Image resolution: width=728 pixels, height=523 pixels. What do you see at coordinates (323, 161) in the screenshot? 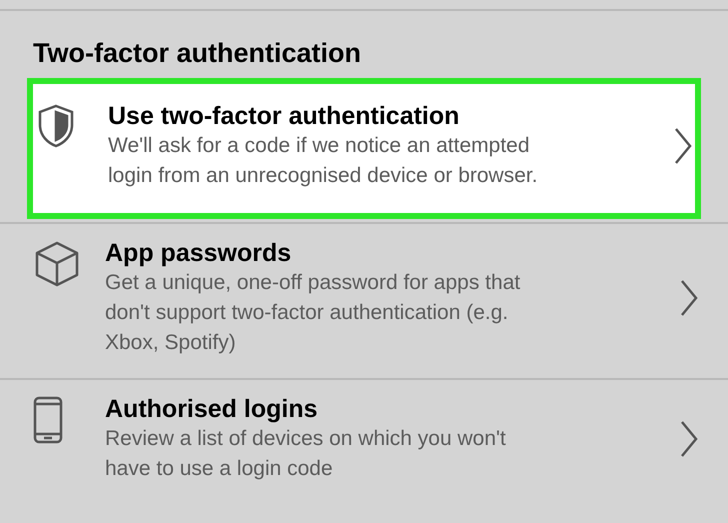
I see `row-description: We'll ask for a code if we notice an attempted login from an unrecognised device or browser.` at bounding box center [323, 161].